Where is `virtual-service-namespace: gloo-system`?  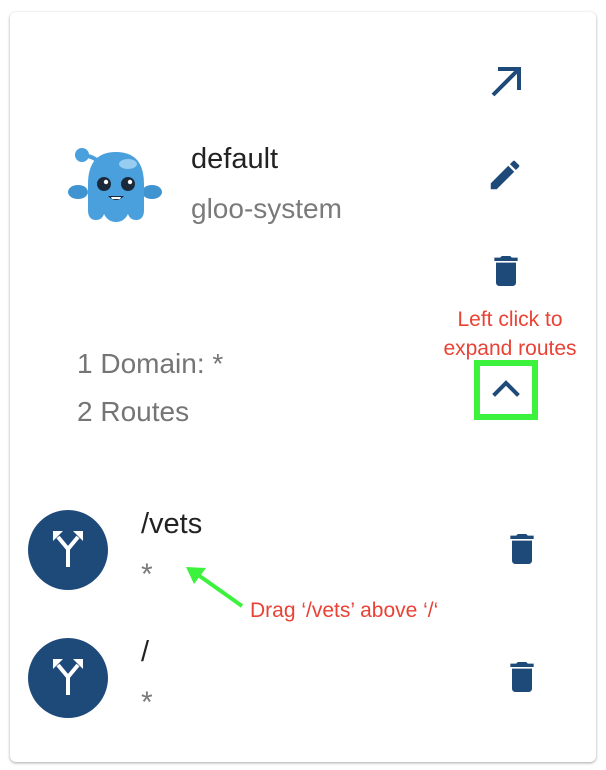 virtual-service-namespace: gloo-system is located at coordinates (266, 208).